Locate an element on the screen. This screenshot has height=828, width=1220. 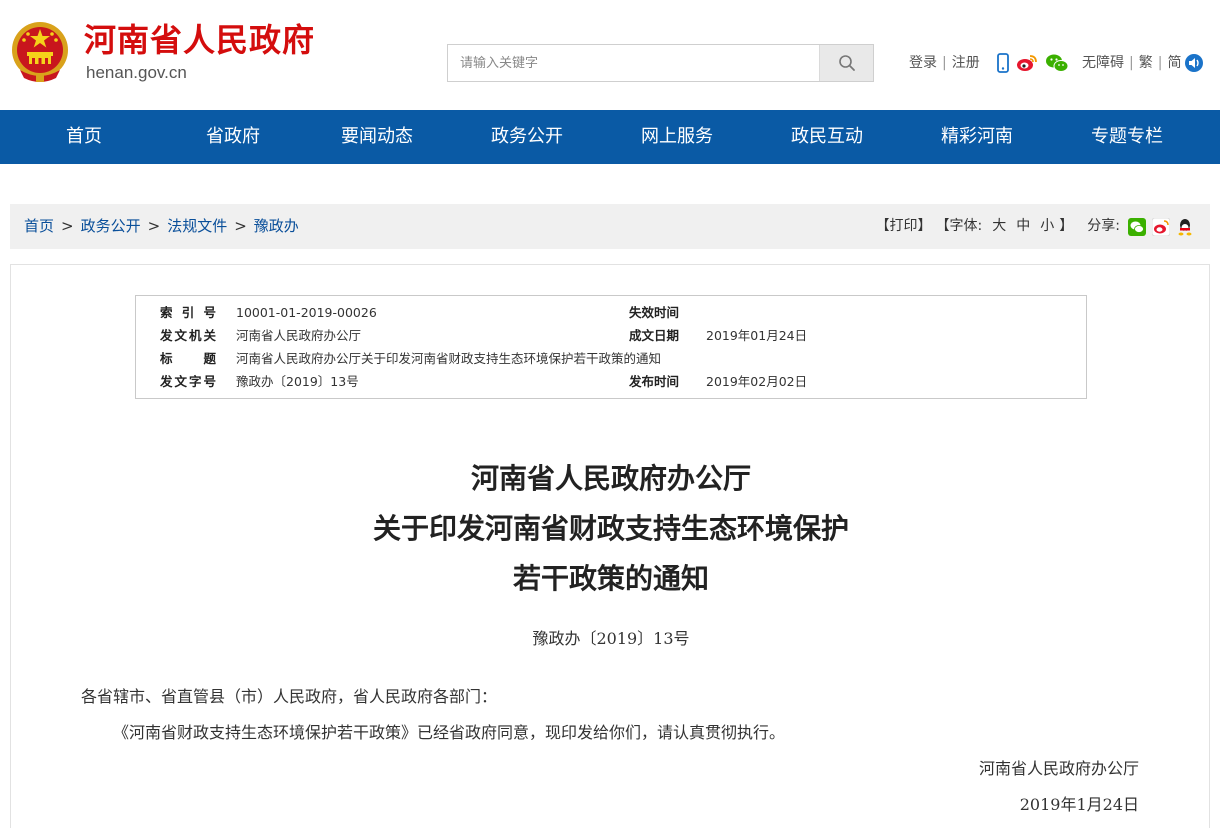
meta-row: 标 题 河南省人民政府办公厅关于印发河南省财政支持生态环境保护若干政策的通知 is located at coordinates (611, 358).